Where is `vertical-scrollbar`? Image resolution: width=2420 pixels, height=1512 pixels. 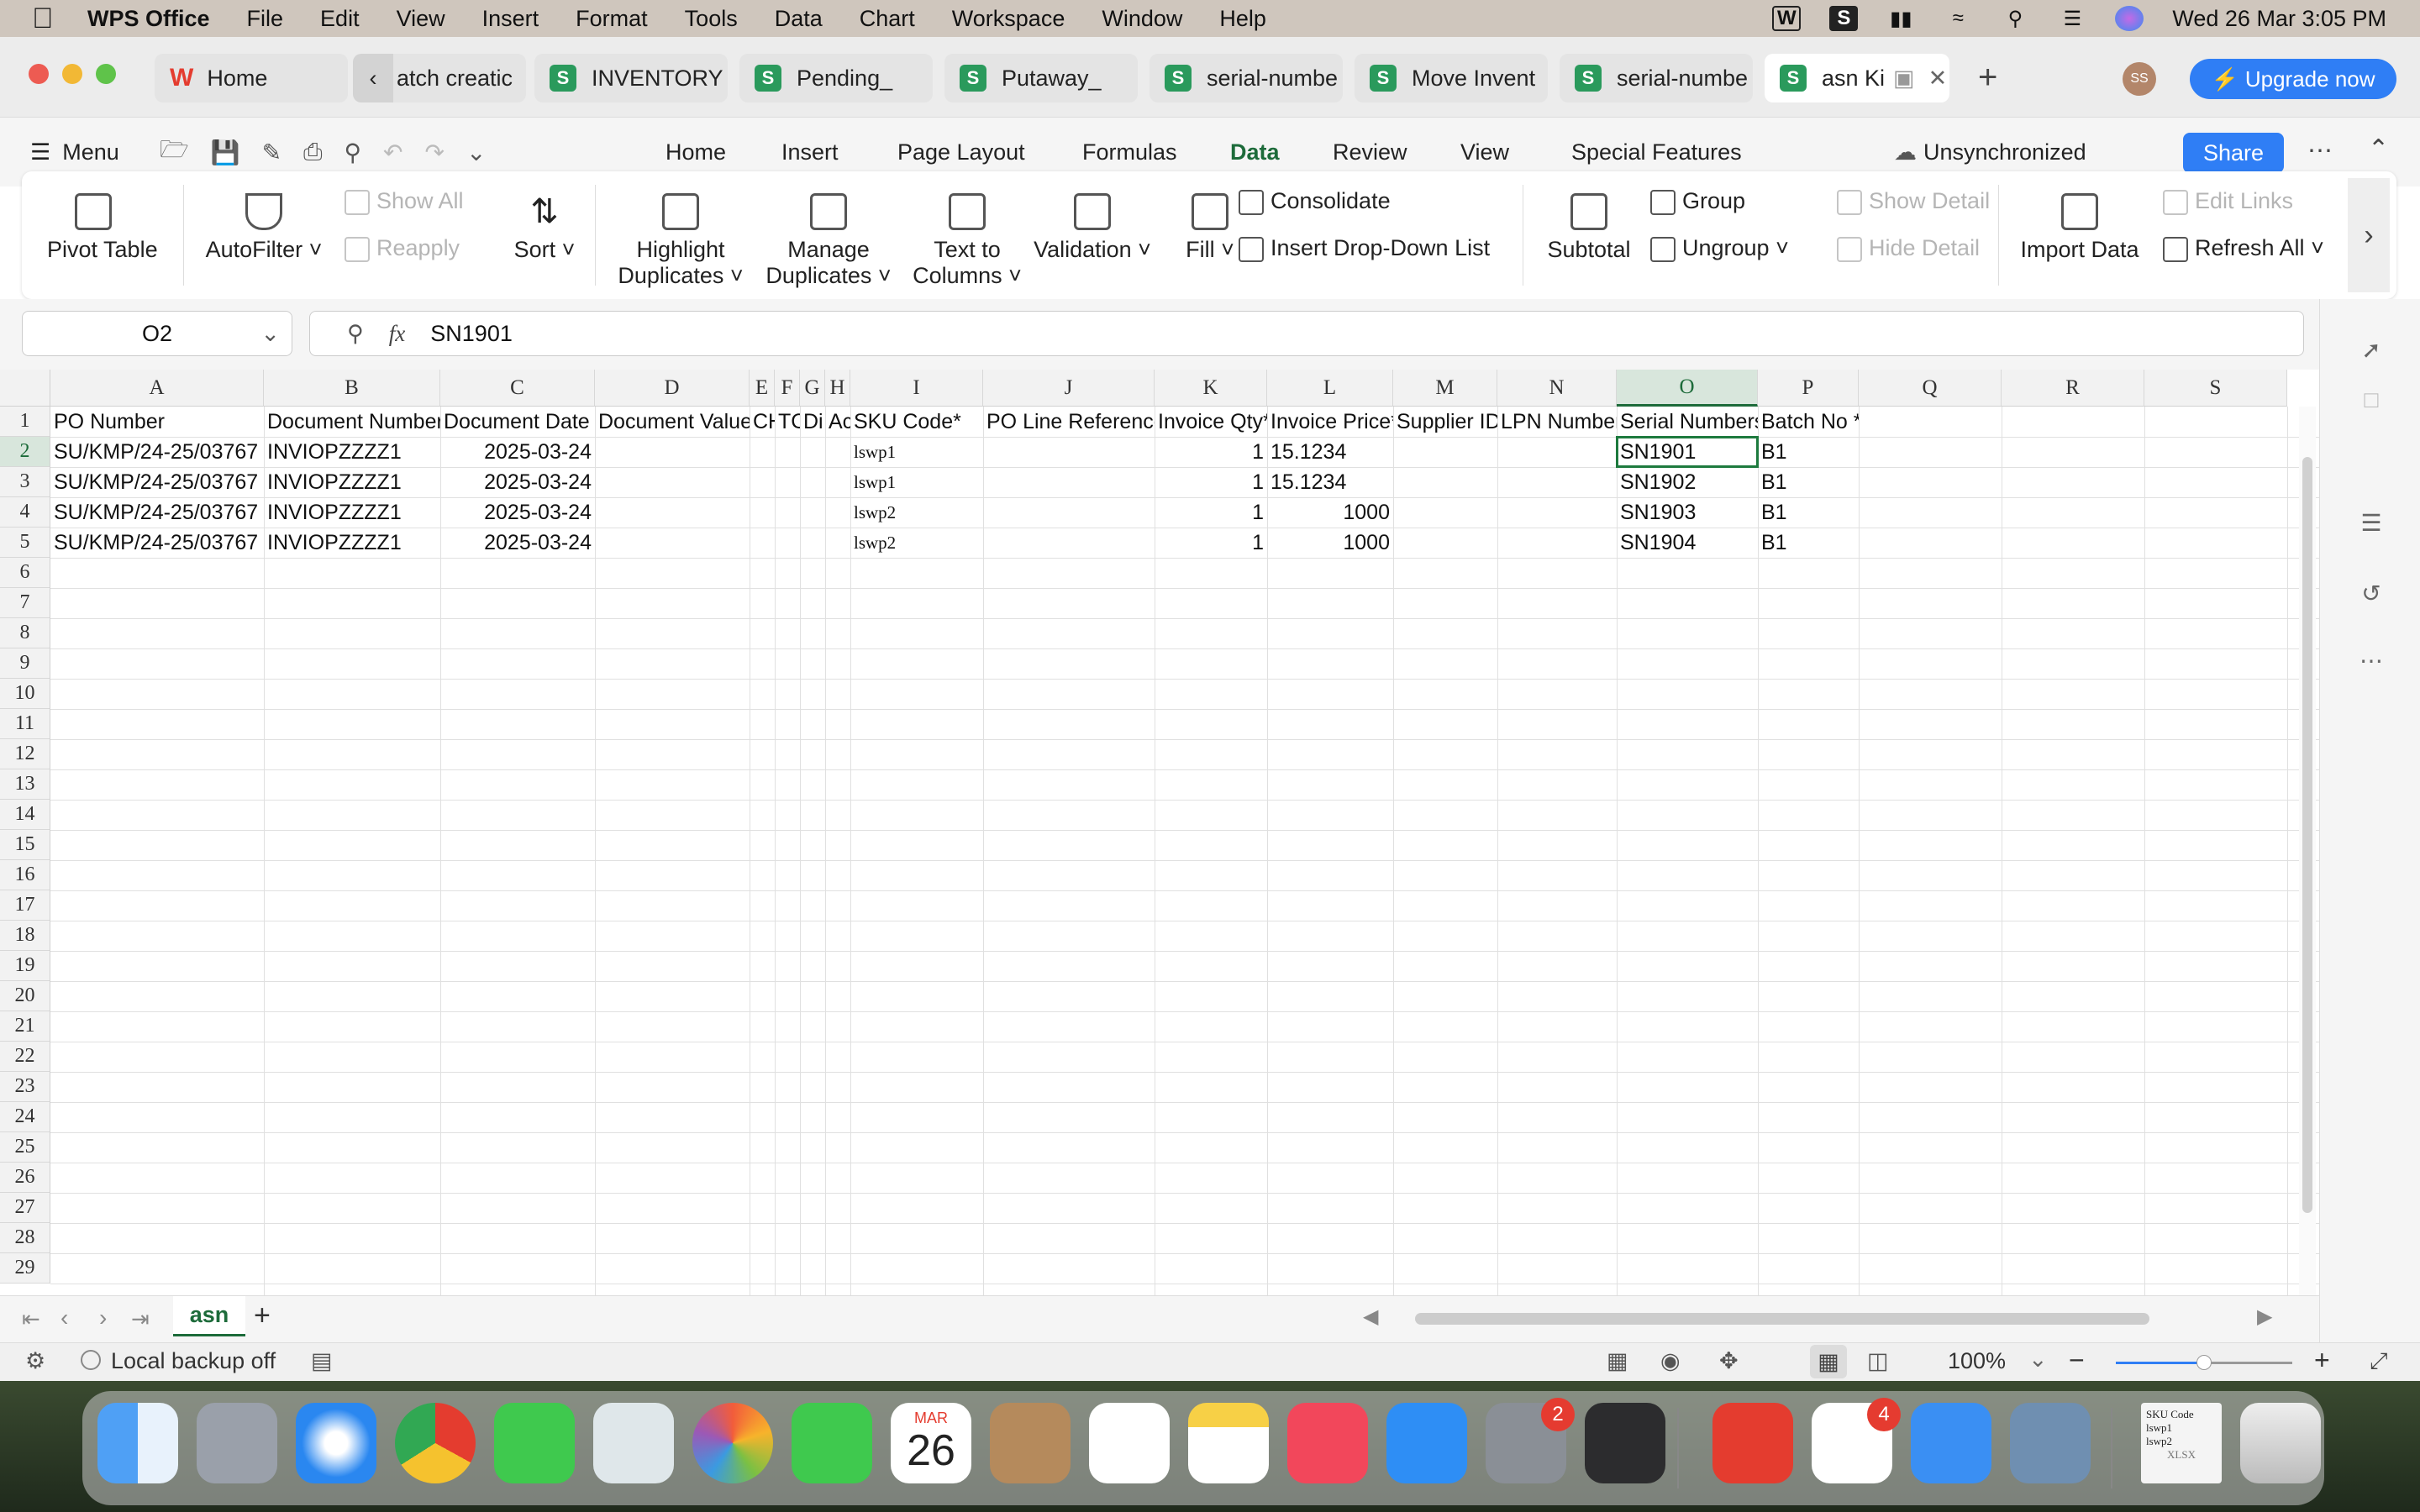
vertical-scrollbar is located at coordinates (2307, 851).